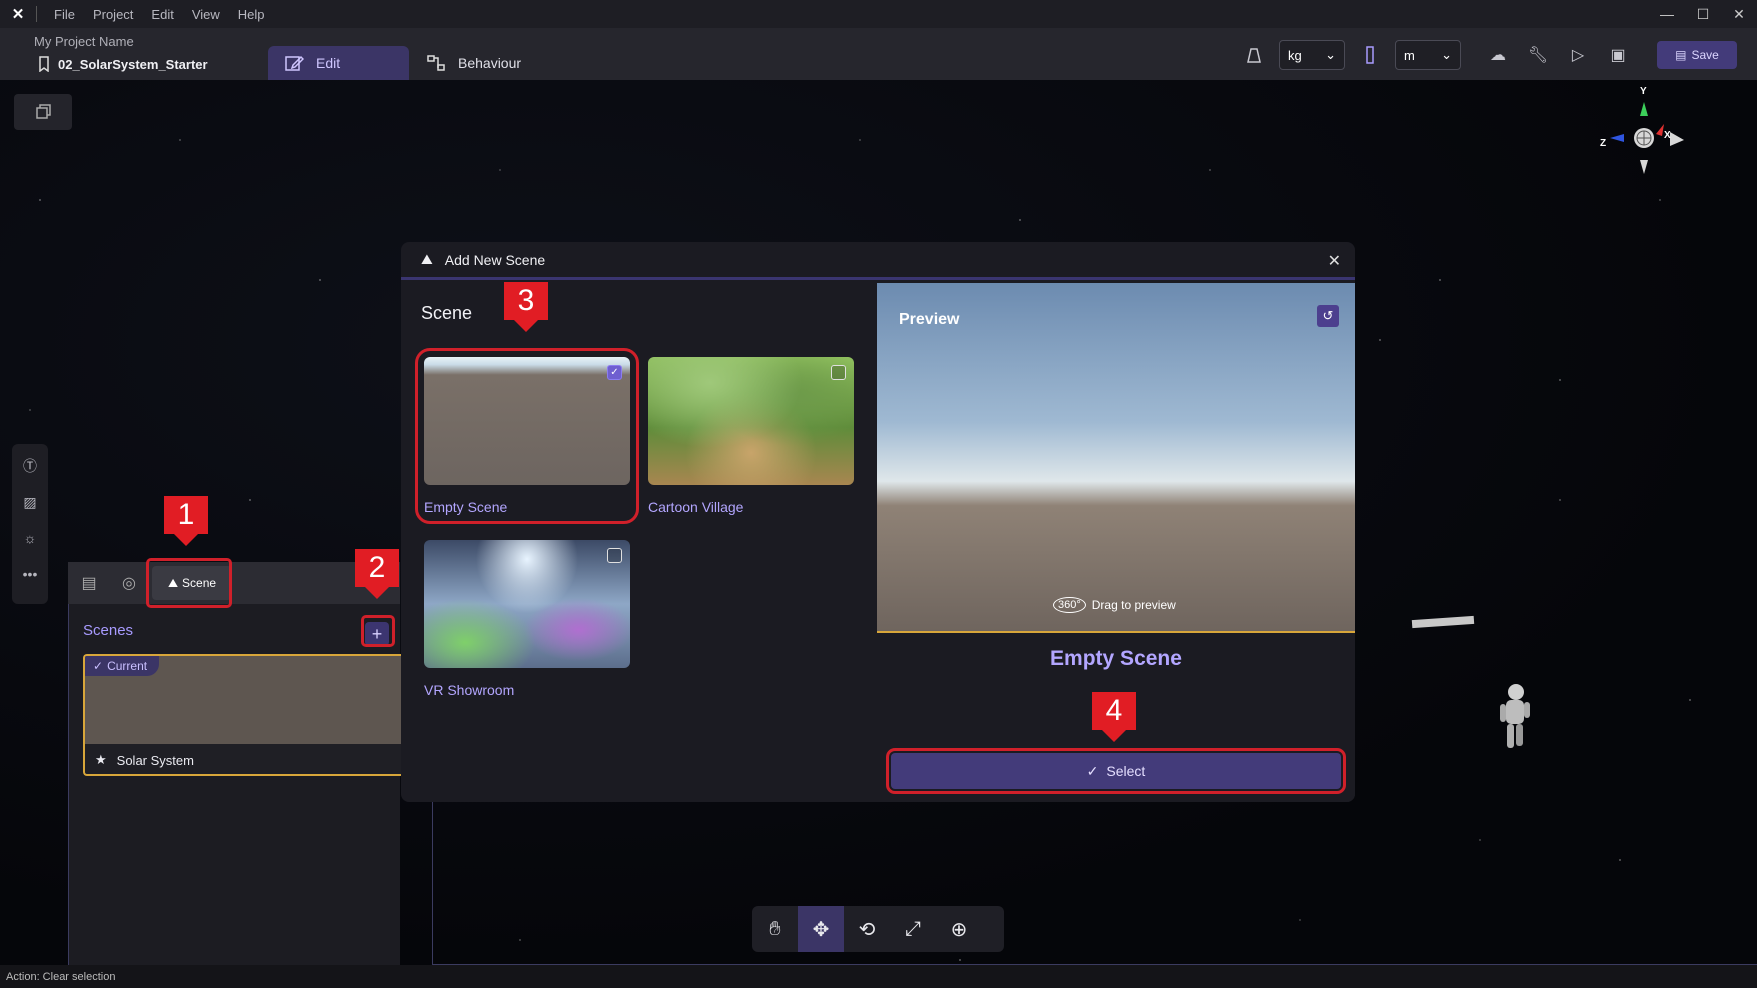 The height and width of the screenshot is (988, 1757). What do you see at coordinates (1409, 55) in the screenshot?
I see `length-unit-value: m` at bounding box center [1409, 55].